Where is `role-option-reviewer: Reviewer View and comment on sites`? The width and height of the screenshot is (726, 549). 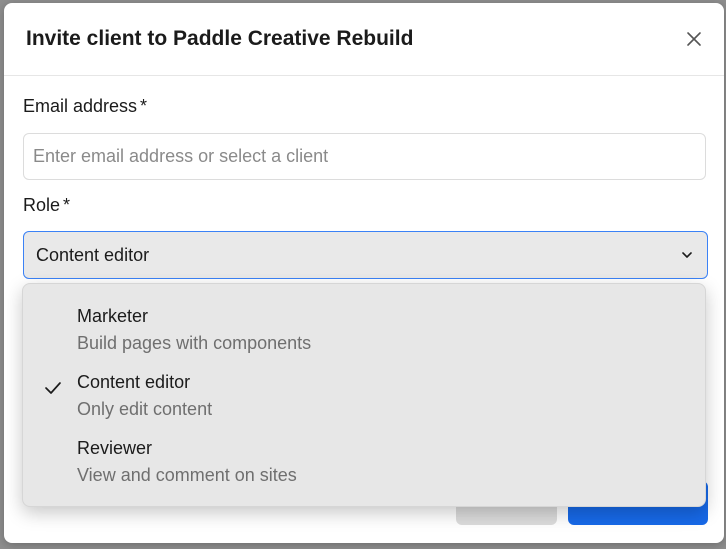 role-option-reviewer: Reviewer View and comment on sites is located at coordinates (364, 469).